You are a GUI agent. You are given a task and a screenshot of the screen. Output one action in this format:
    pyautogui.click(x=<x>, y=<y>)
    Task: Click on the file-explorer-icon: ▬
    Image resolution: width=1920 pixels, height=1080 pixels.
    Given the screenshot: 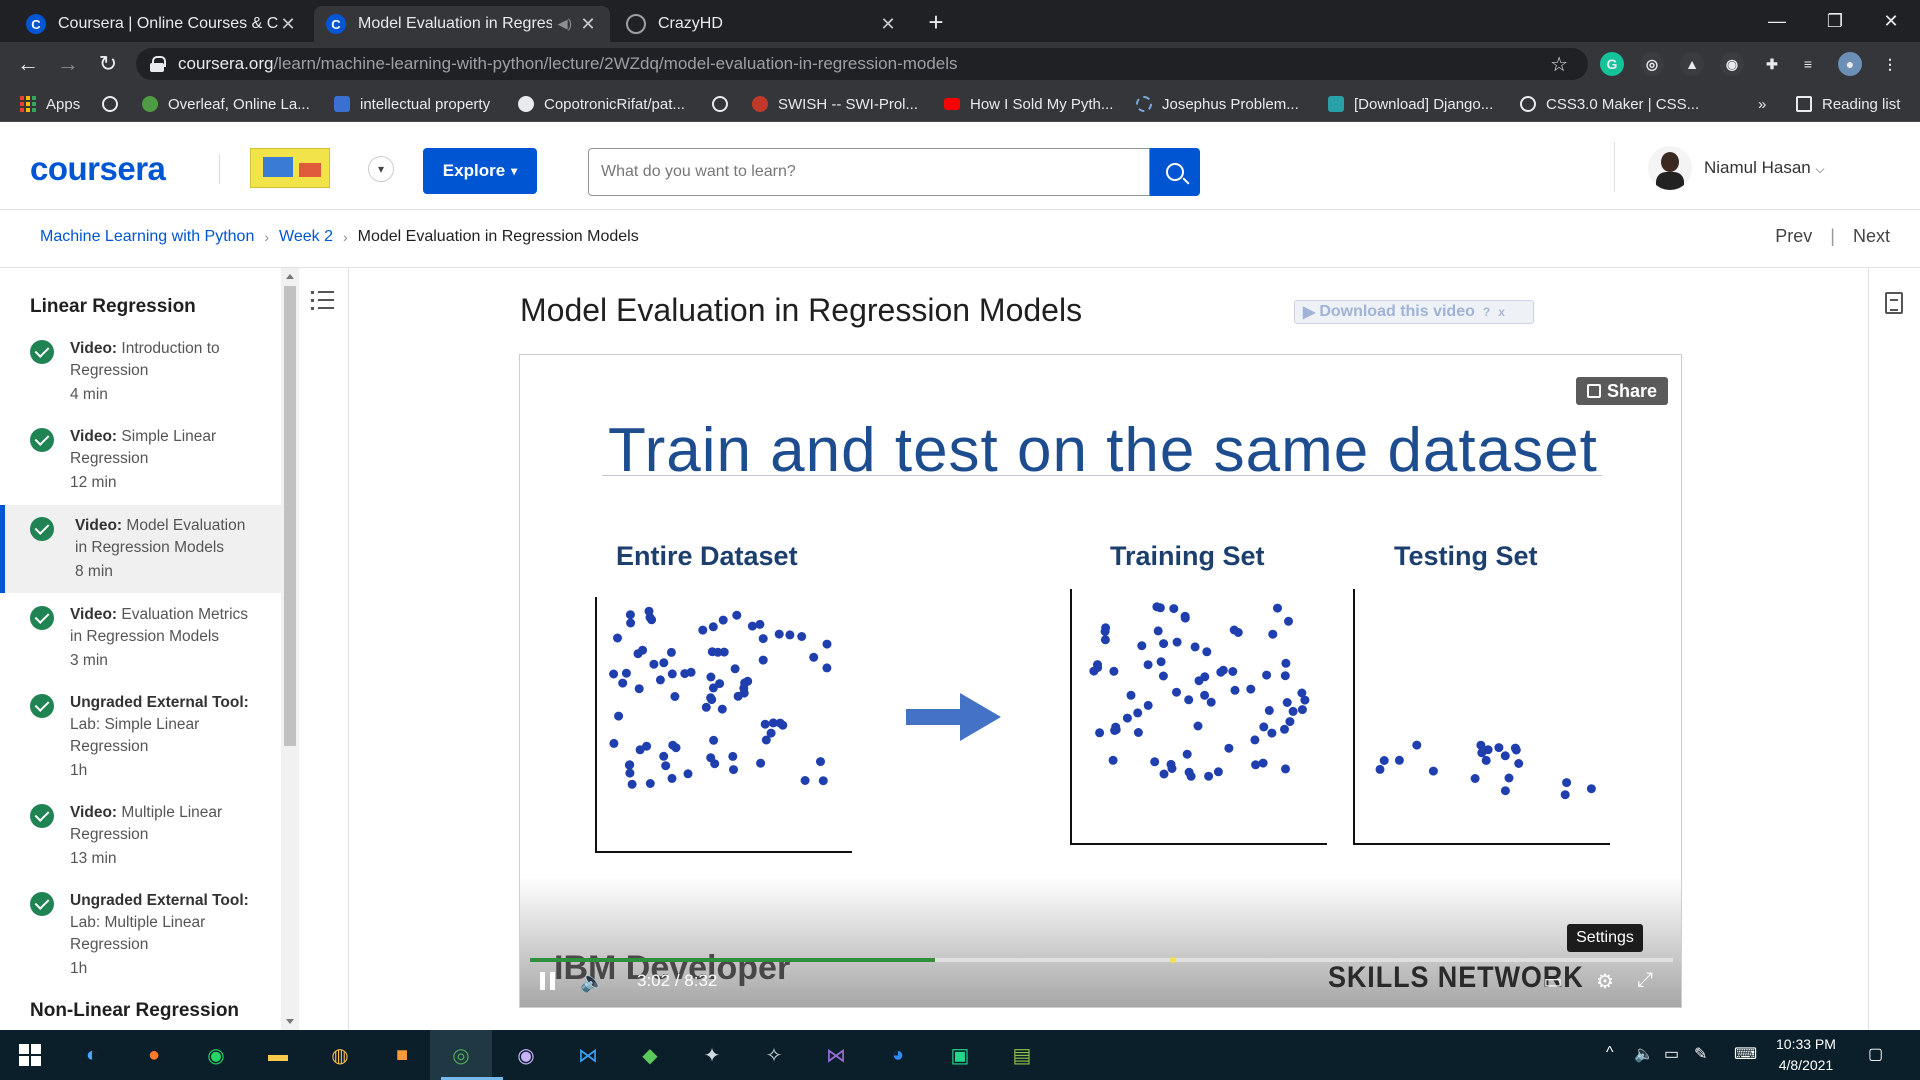 What is the action you would take?
    pyautogui.click(x=278, y=1055)
    